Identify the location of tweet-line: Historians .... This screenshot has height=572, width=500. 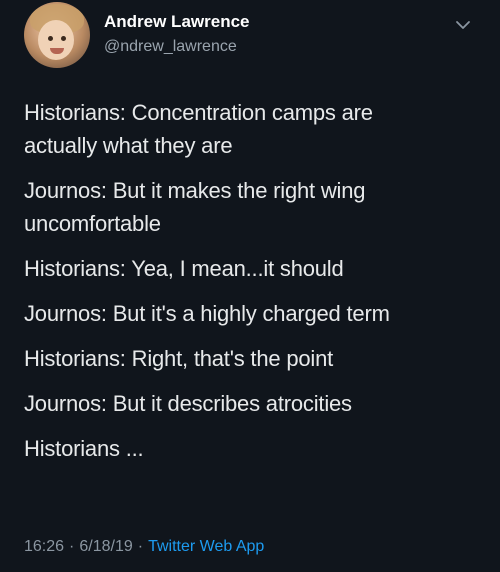
(84, 448).